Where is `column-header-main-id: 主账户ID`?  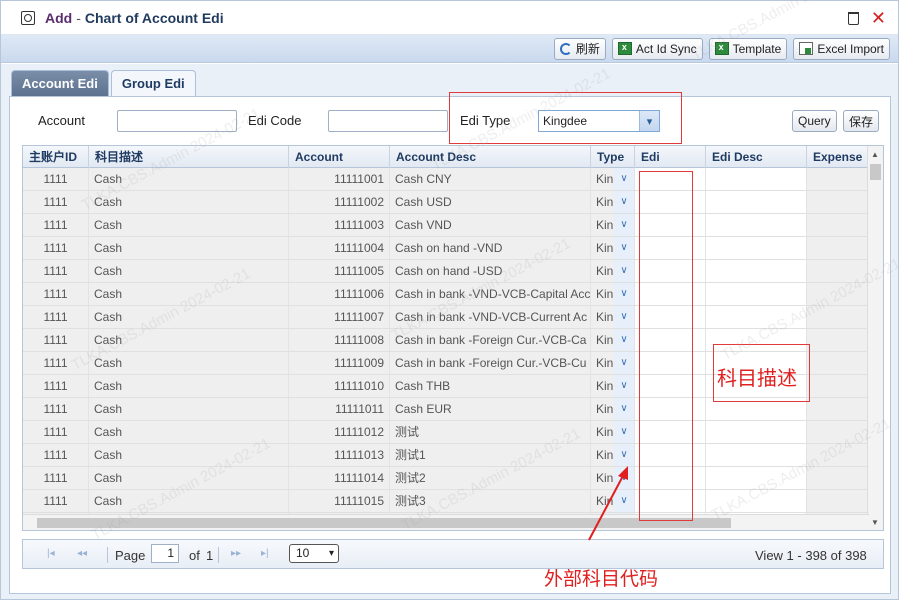 column-header-main-id: 主账户ID is located at coordinates (56, 157).